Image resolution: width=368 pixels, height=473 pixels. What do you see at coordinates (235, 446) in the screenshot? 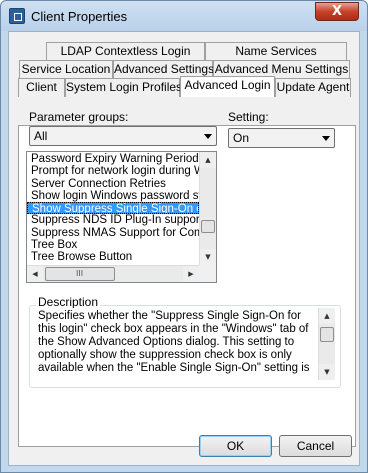
I see `ok-button: OK` at bounding box center [235, 446].